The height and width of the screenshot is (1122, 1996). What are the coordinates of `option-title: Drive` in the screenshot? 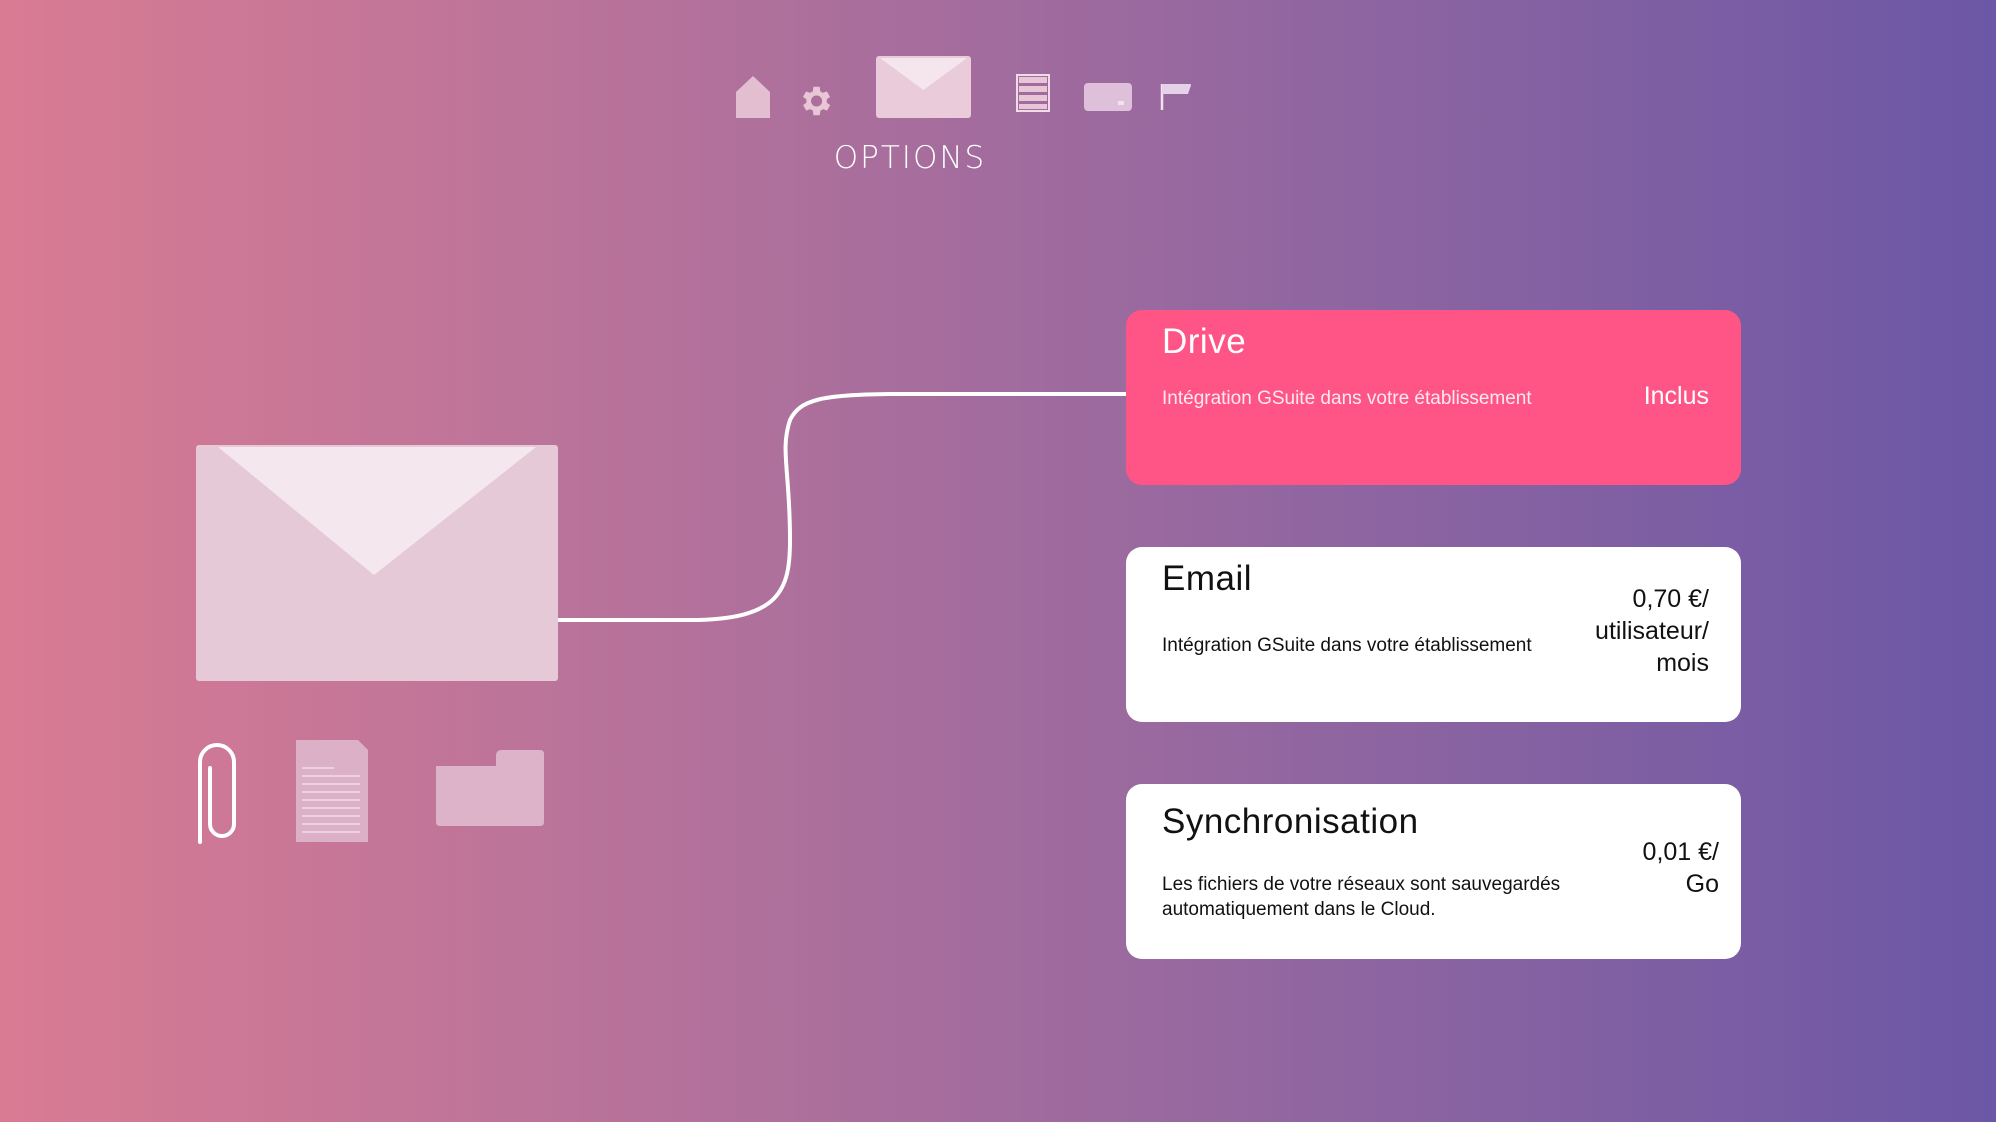 It's located at (1204, 341).